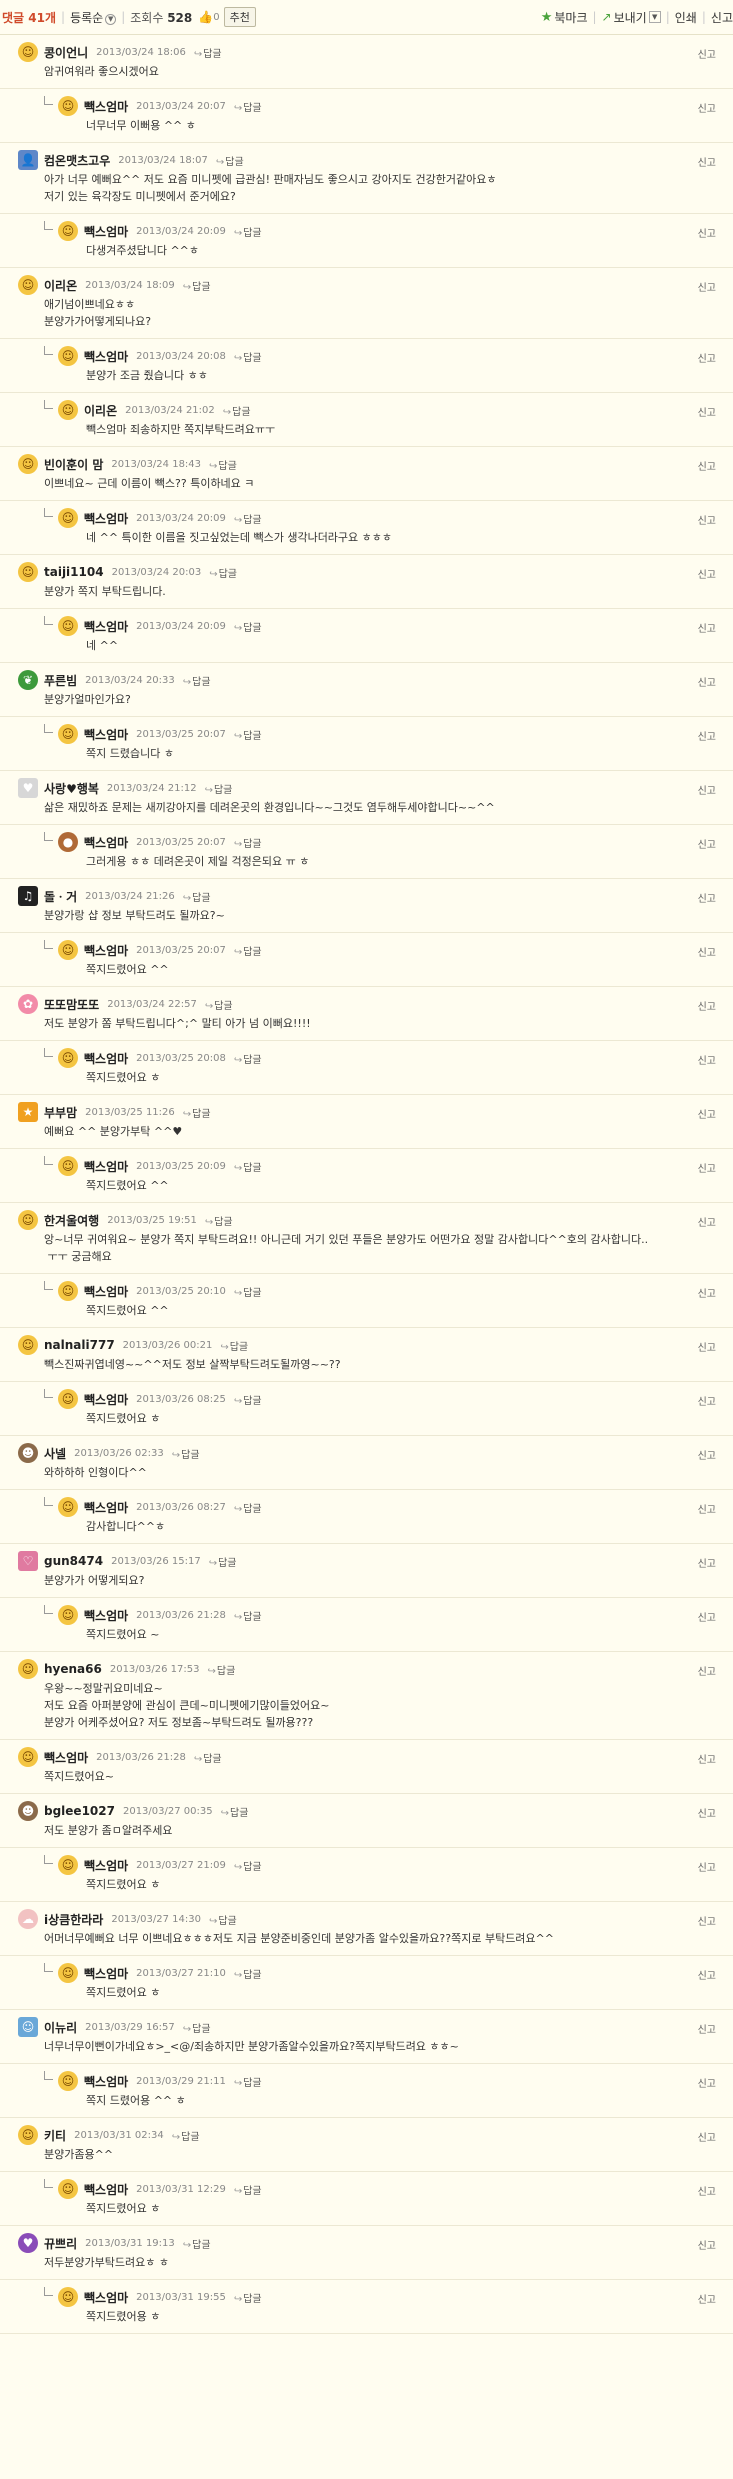  What do you see at coordinates (77, 160) in the screenshot?
I see `author-nickname: 컴온맷츠고우` at bounding box center [77, 160].